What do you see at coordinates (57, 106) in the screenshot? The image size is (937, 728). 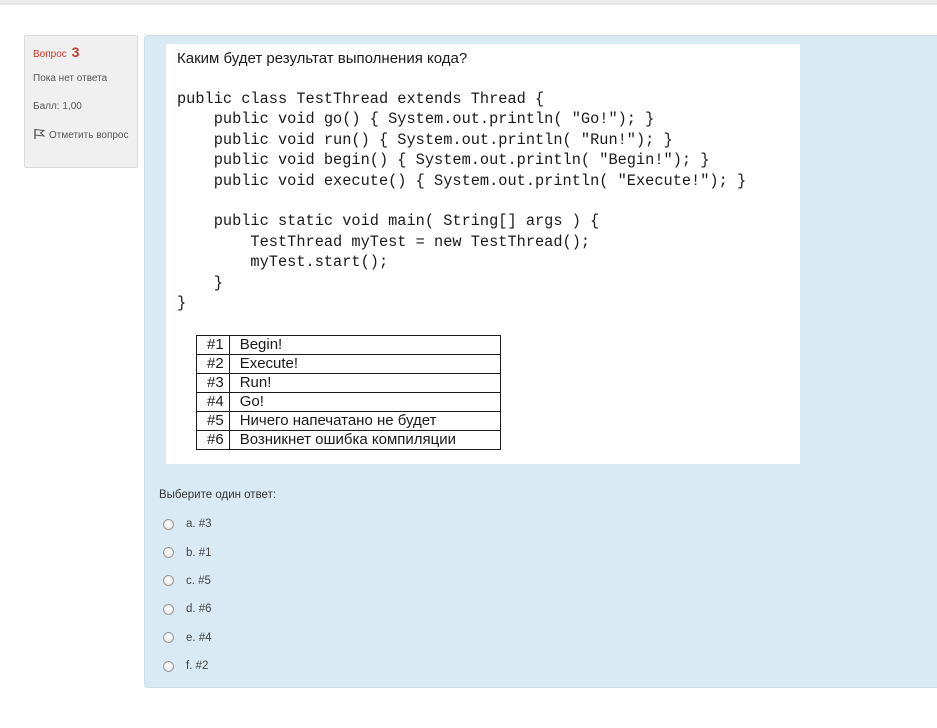 I see `question-grade: Балл: 1,00` at bounding box center [57, 106].